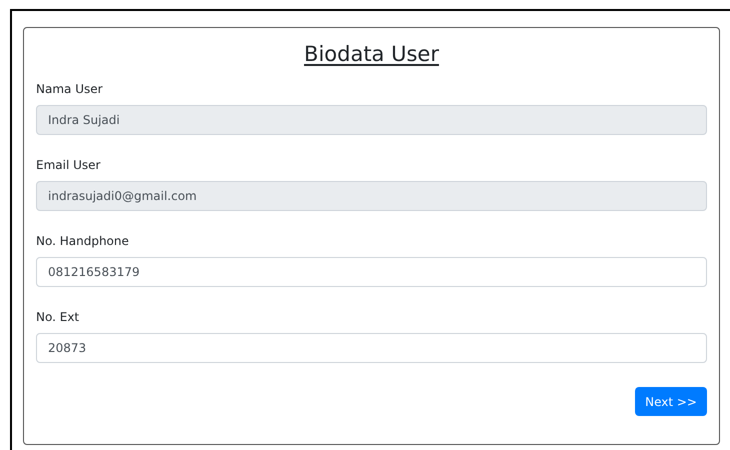 The height and width of the screenshot is (450, 730). I want to click on field-label: No. Handphone, so click(82, 241).